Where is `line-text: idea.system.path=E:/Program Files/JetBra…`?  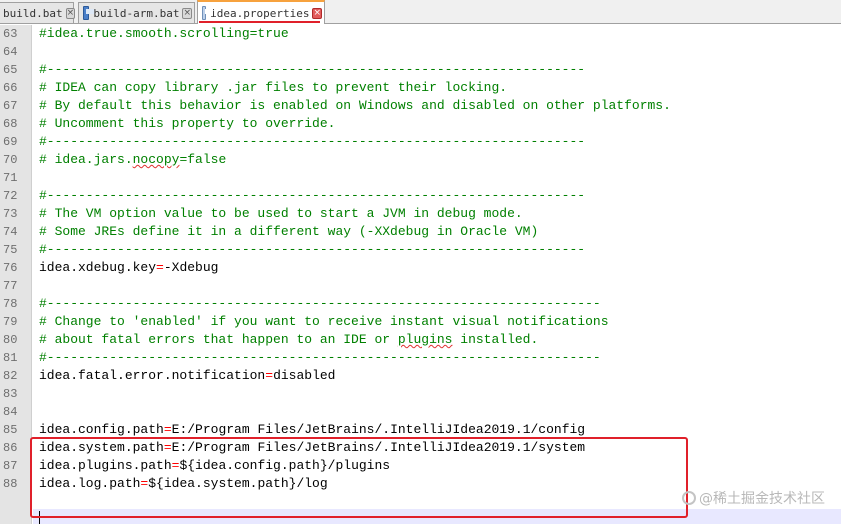
line-text: idea.system.path=E:/Program Files/JetBra… is located at coordinates (312, 448).